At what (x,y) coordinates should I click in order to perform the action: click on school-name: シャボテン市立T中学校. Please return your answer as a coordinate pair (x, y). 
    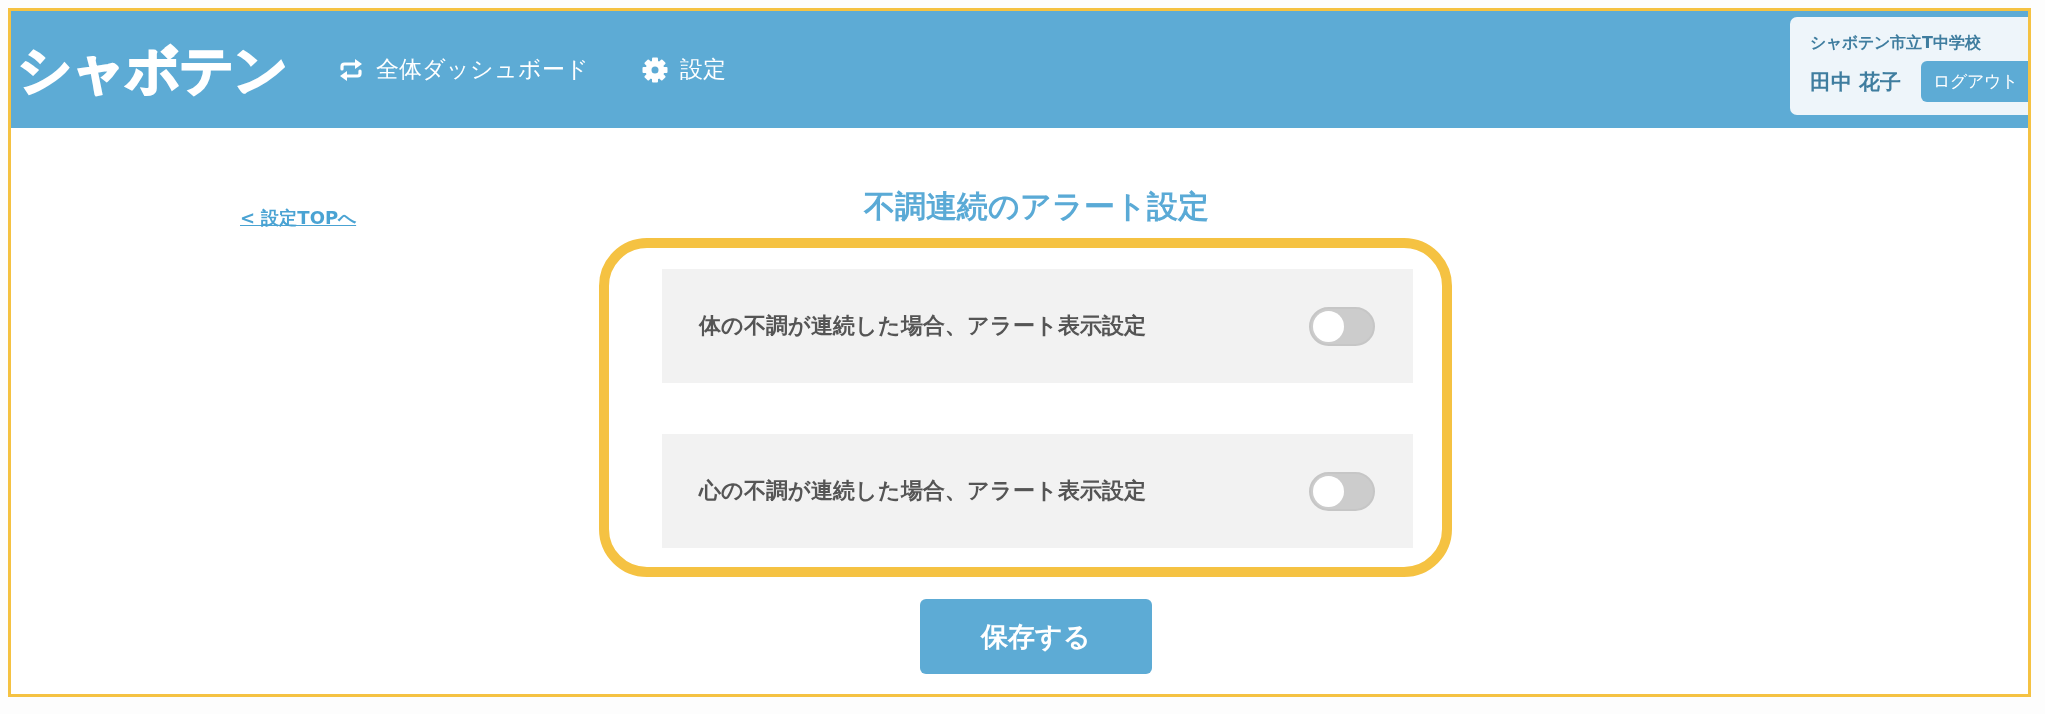
    Looking at the image, I should click on (1896, 43).